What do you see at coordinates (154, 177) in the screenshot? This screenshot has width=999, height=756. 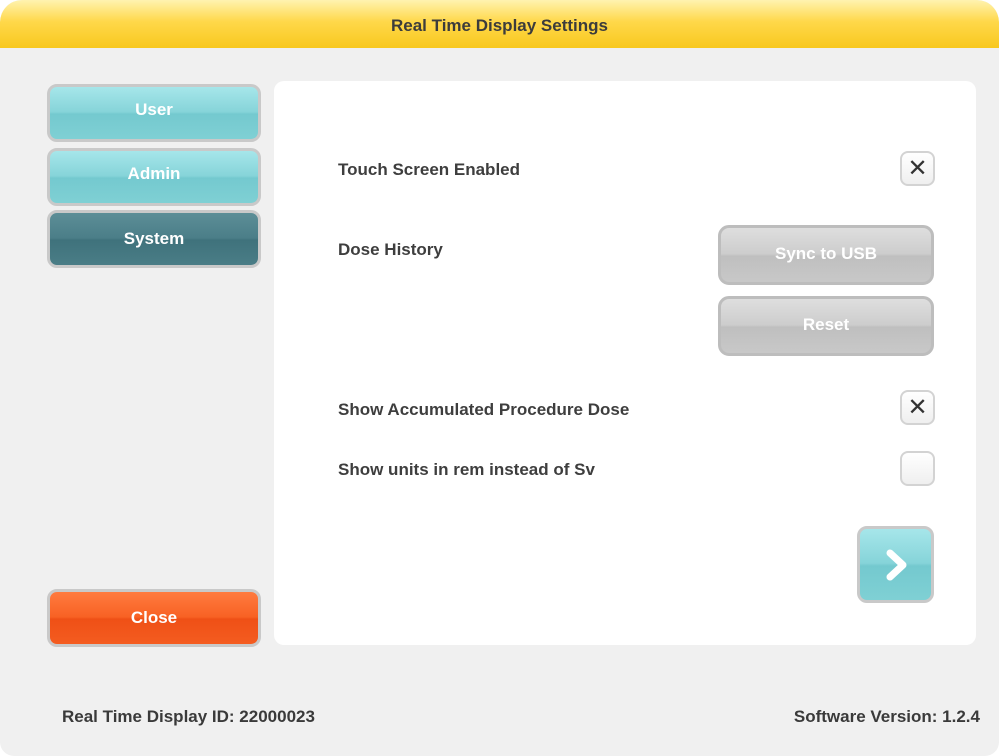 I see `nav-admin-button: Admin` at bounding box center [154, 177].